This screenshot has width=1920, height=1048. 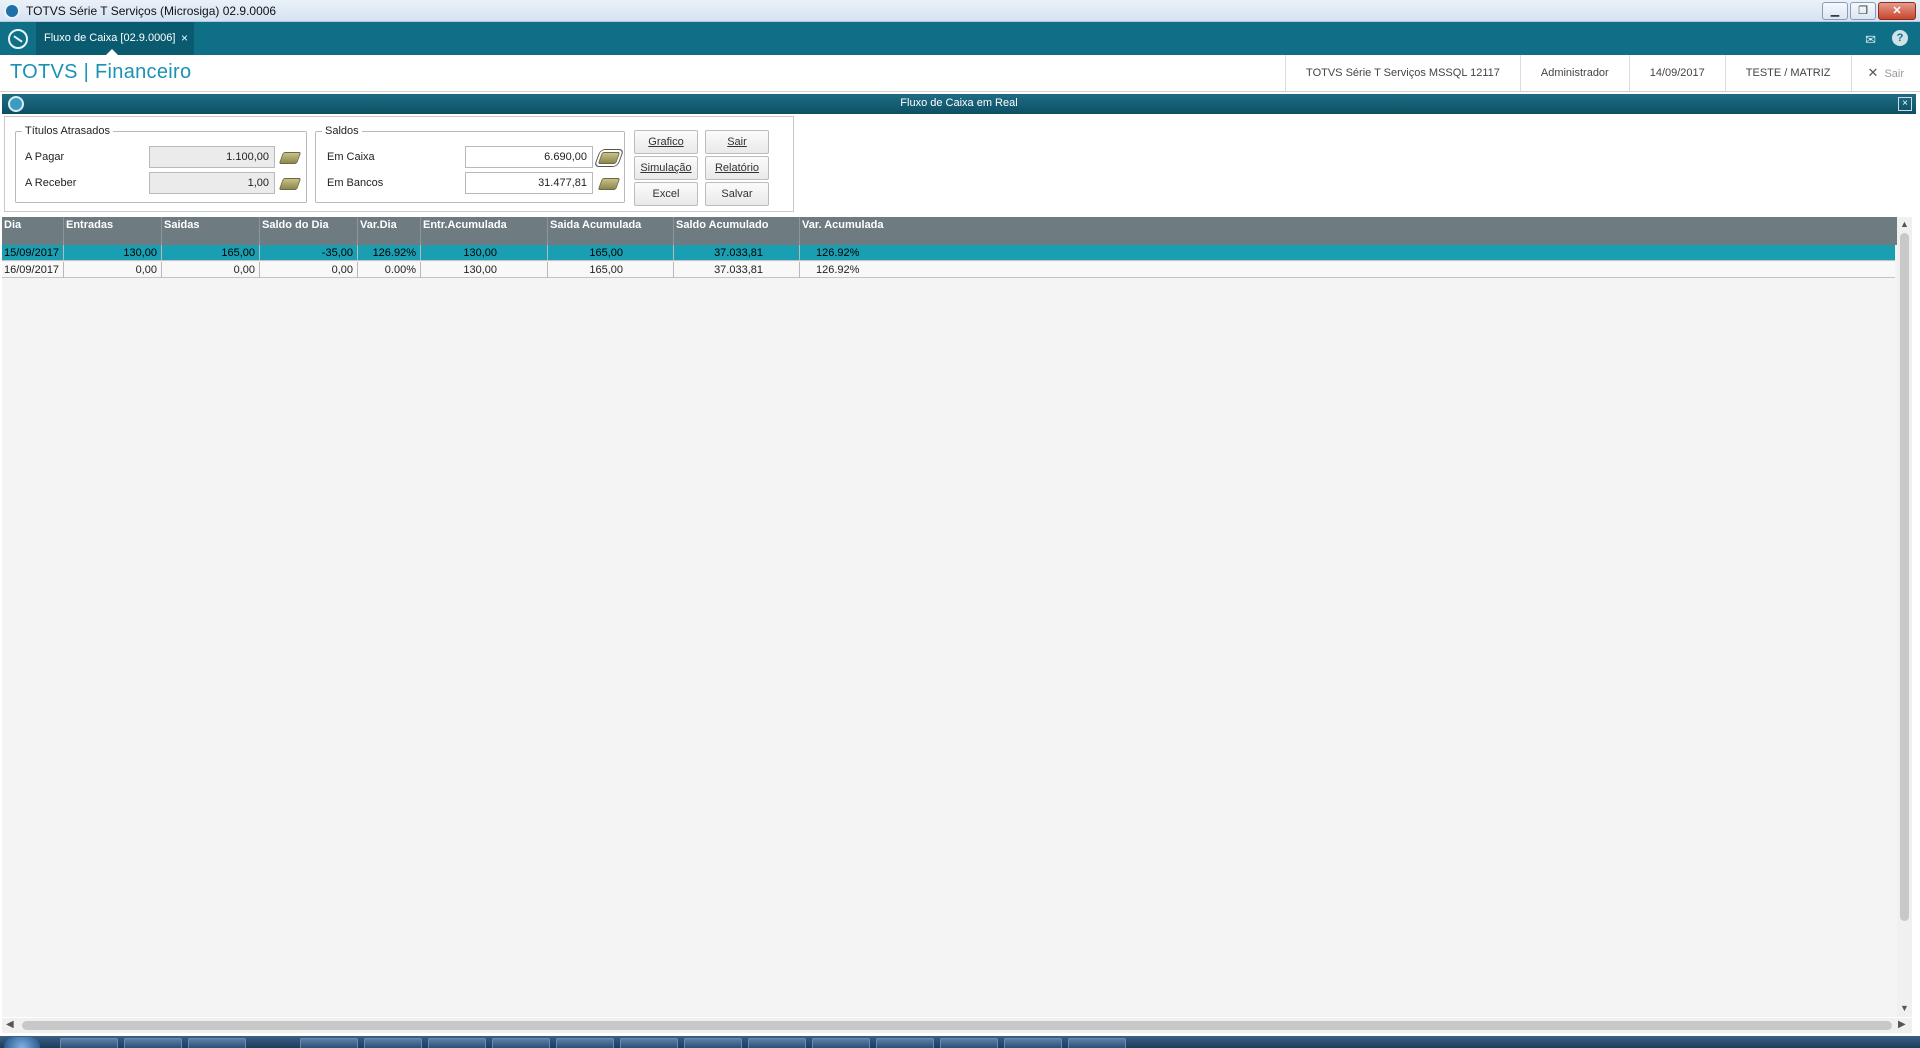 I want to click on relatorio-button: Relatório, so click(x=737, y=168).